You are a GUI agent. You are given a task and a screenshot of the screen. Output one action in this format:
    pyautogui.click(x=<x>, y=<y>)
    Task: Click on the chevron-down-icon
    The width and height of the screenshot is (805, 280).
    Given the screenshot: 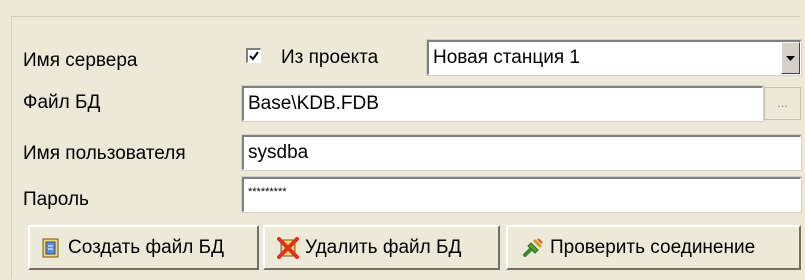 What is the action you would take?
    pyautogui.click(x=790, y=58)
    